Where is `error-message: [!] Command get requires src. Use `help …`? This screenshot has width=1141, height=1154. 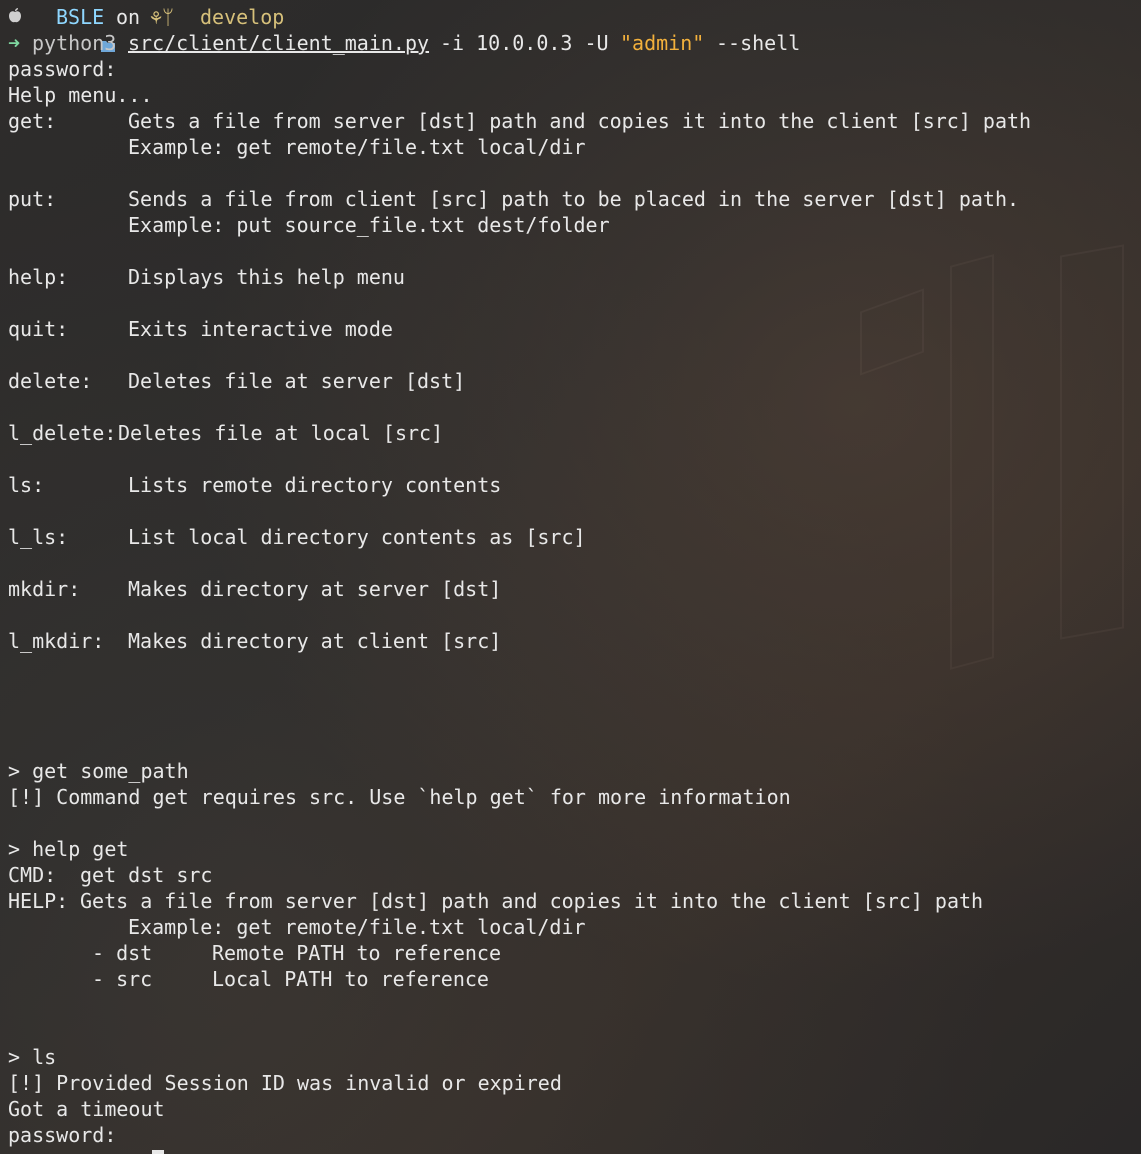 error-message: [!] Command get requires src. Use `help … is located at coordinates (399, 797).